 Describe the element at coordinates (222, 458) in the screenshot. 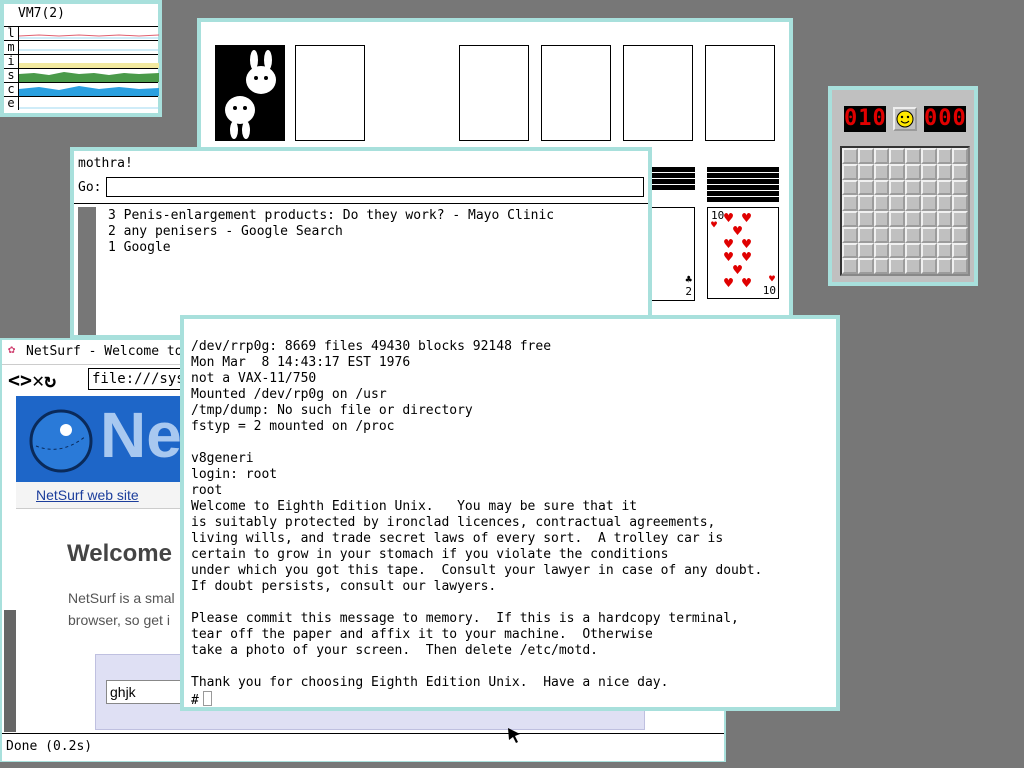

I see `console-line: v8generi` at that location.